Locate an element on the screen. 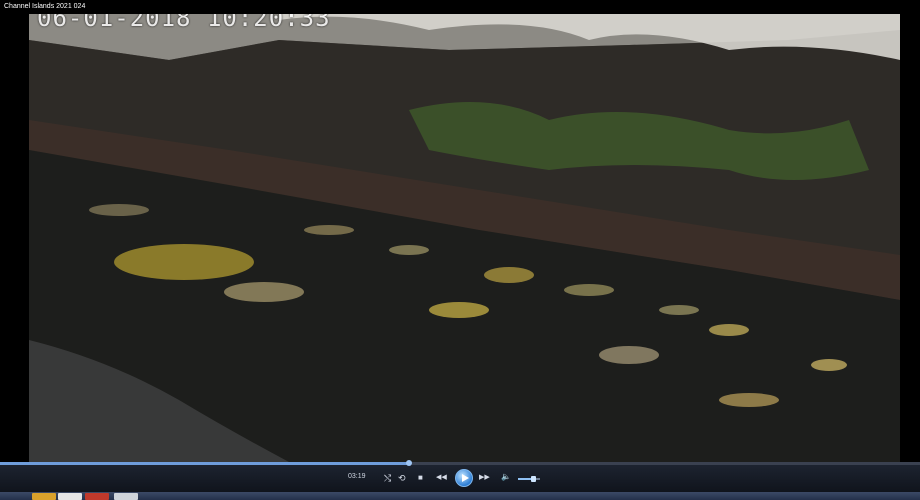  left-letterbox is located at coordinates (14, 238).